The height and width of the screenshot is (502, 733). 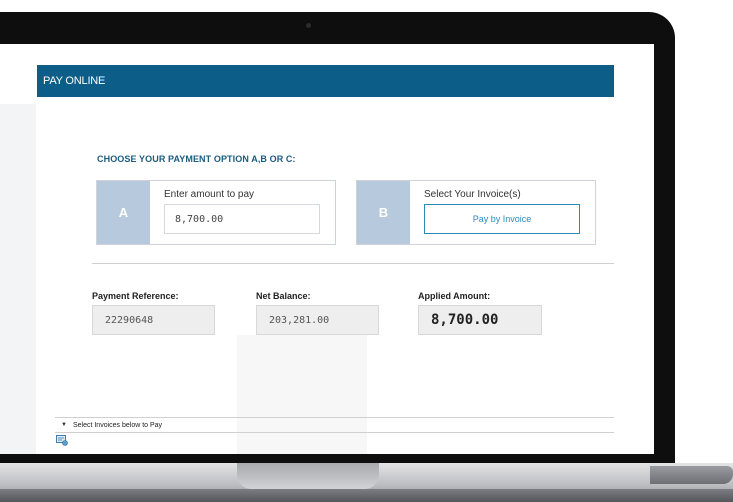 I want to click on net-balance-field: 203,281.00, so click(x=317, y=320).